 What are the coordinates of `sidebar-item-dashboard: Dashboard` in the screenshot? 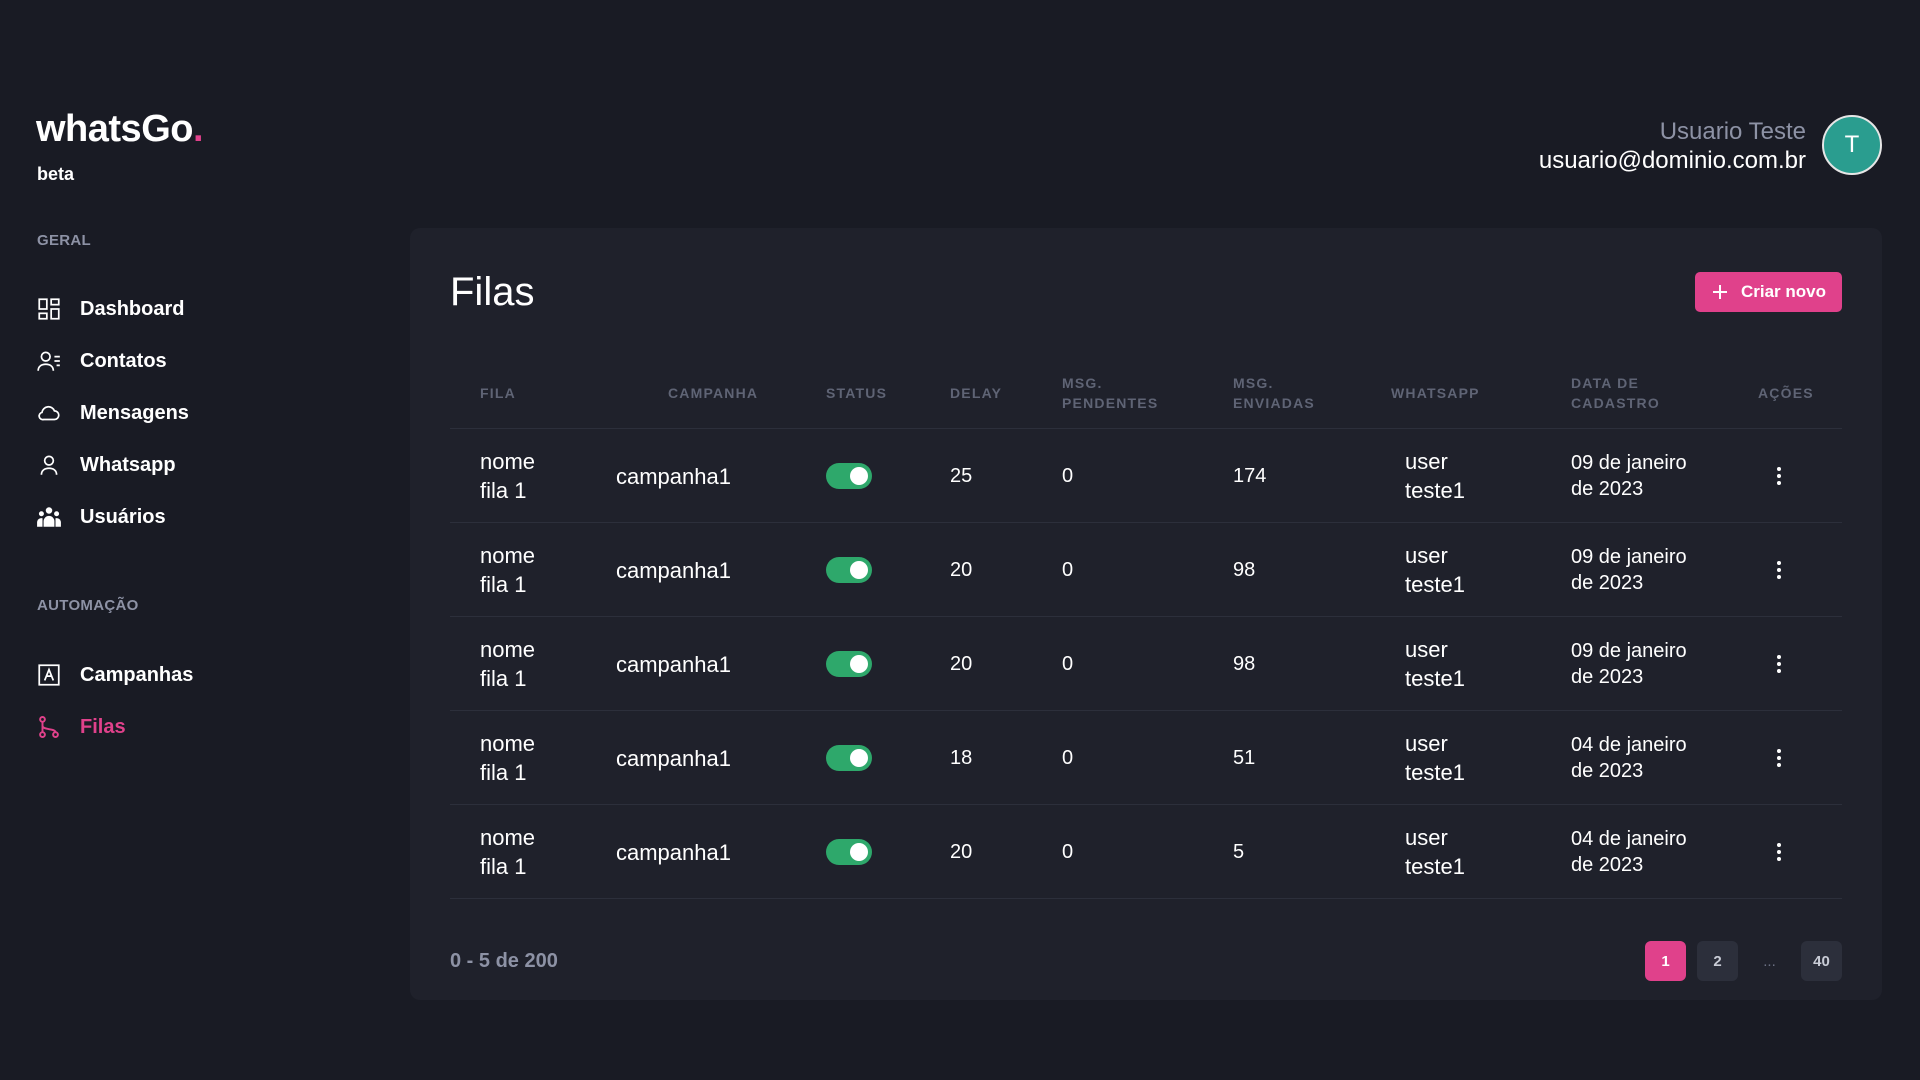 It's located at (110, 309).